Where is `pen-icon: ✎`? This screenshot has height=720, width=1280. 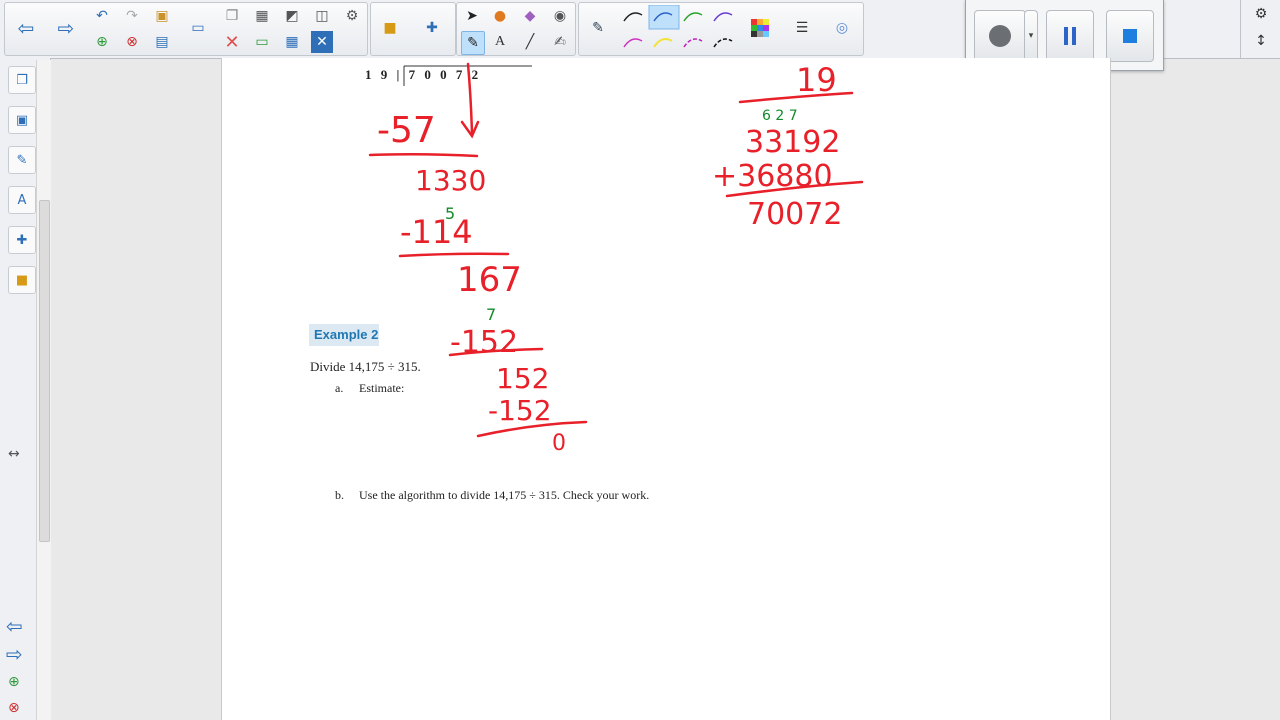 pen-icon: ✎ is located at coordinates (598, 28).